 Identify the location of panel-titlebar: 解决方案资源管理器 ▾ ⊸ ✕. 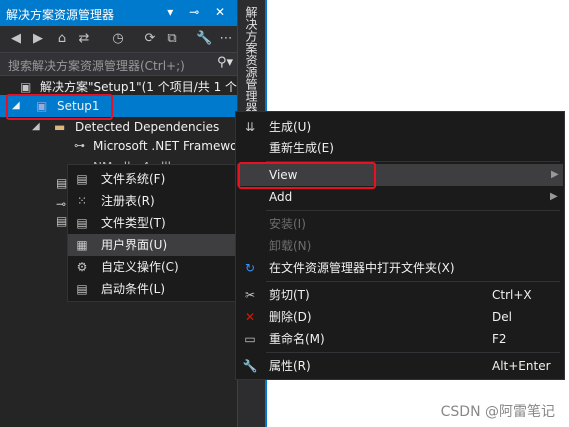
(118, 13).